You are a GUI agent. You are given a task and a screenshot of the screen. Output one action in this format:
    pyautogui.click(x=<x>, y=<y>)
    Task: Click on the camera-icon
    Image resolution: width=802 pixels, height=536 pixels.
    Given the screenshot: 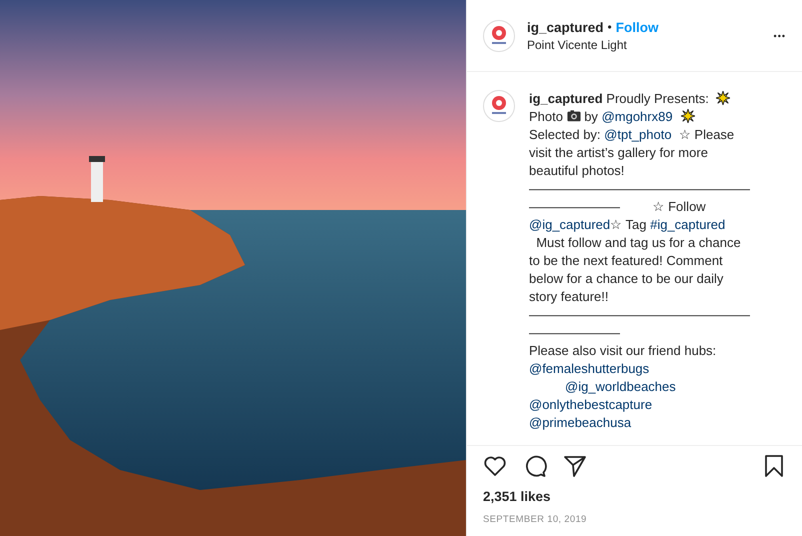 What is the action you would take?
    pyautogui.click(x=573, y=116)
    